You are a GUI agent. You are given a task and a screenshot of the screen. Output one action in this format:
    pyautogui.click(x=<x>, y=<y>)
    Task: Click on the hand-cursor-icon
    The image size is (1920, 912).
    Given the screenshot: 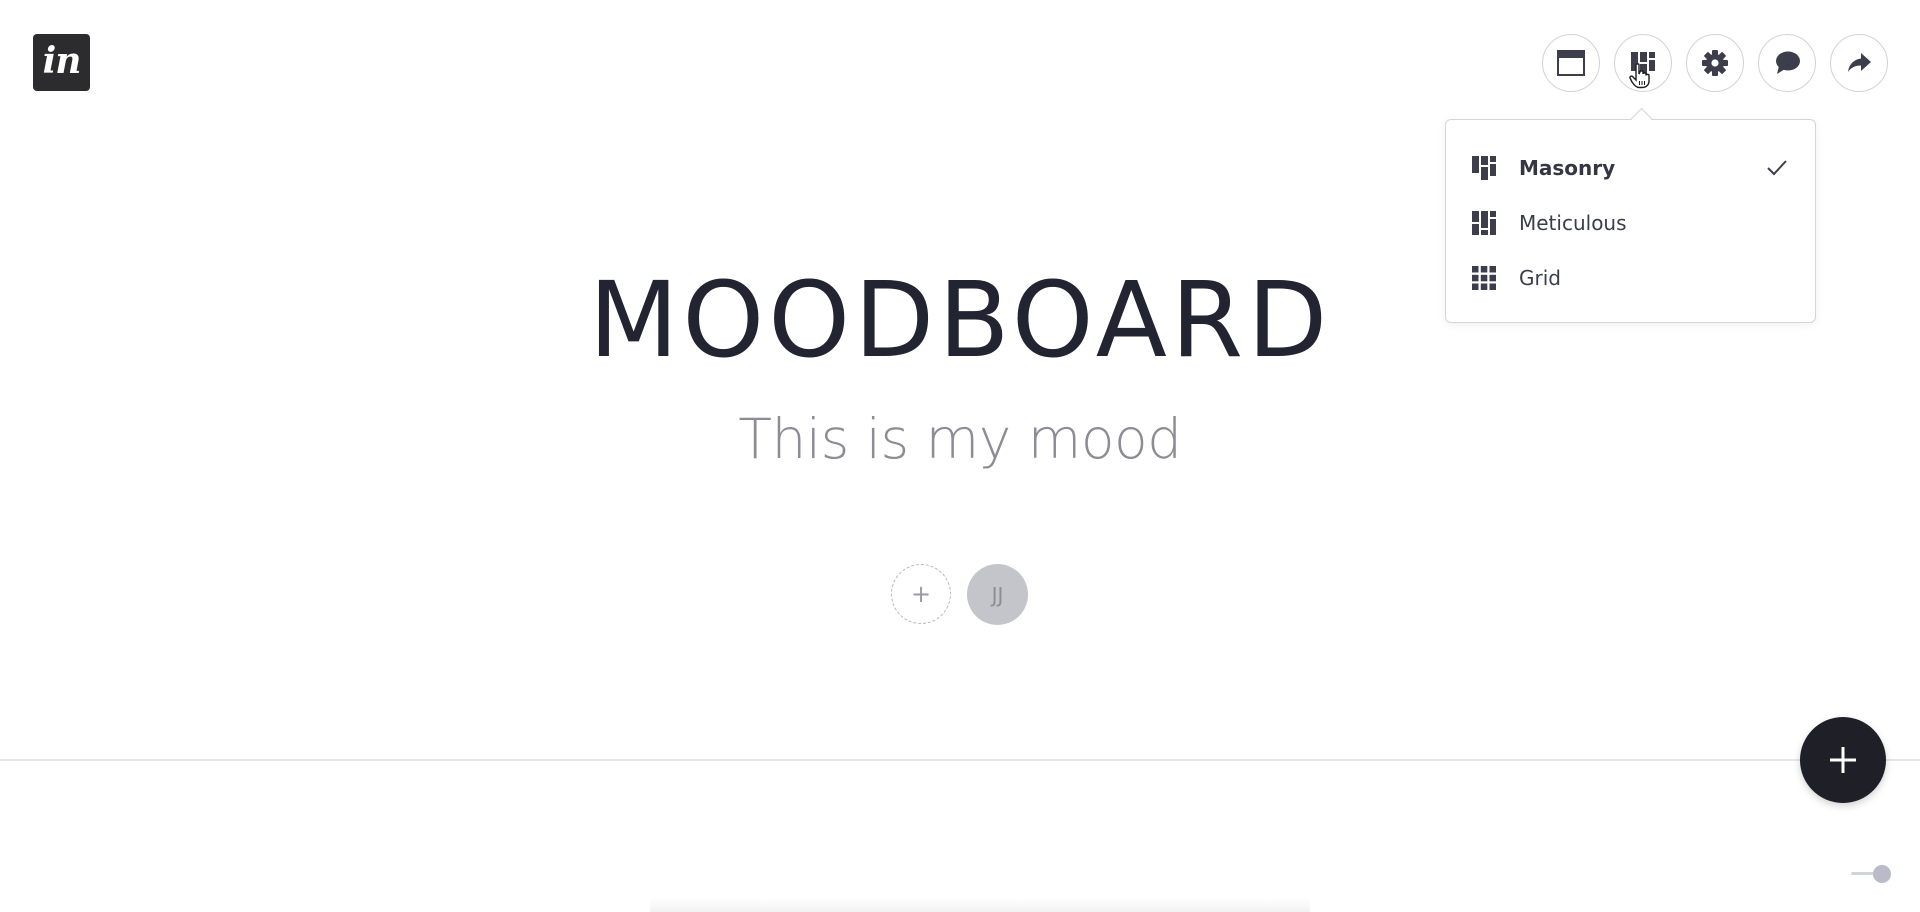 What is the action you would take?
    pyautogui.click(x=1639, y=76)
    